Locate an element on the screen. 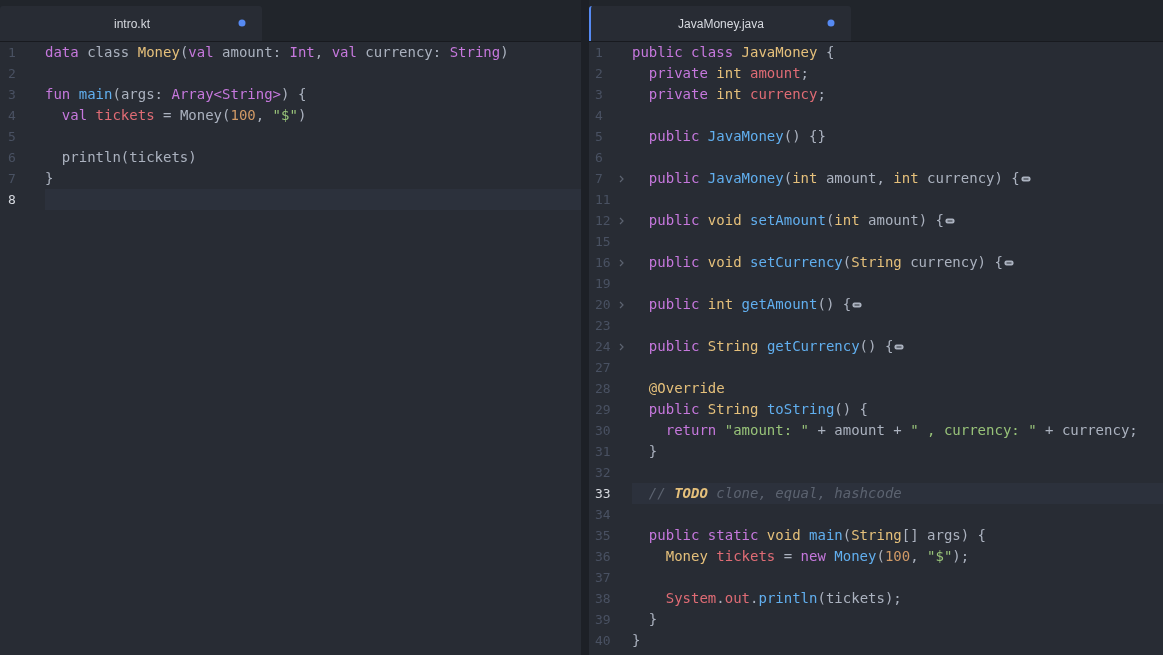  code-line: return "amount: " + amount + " , currency: " + currency; is located at coordinates (901, 430).